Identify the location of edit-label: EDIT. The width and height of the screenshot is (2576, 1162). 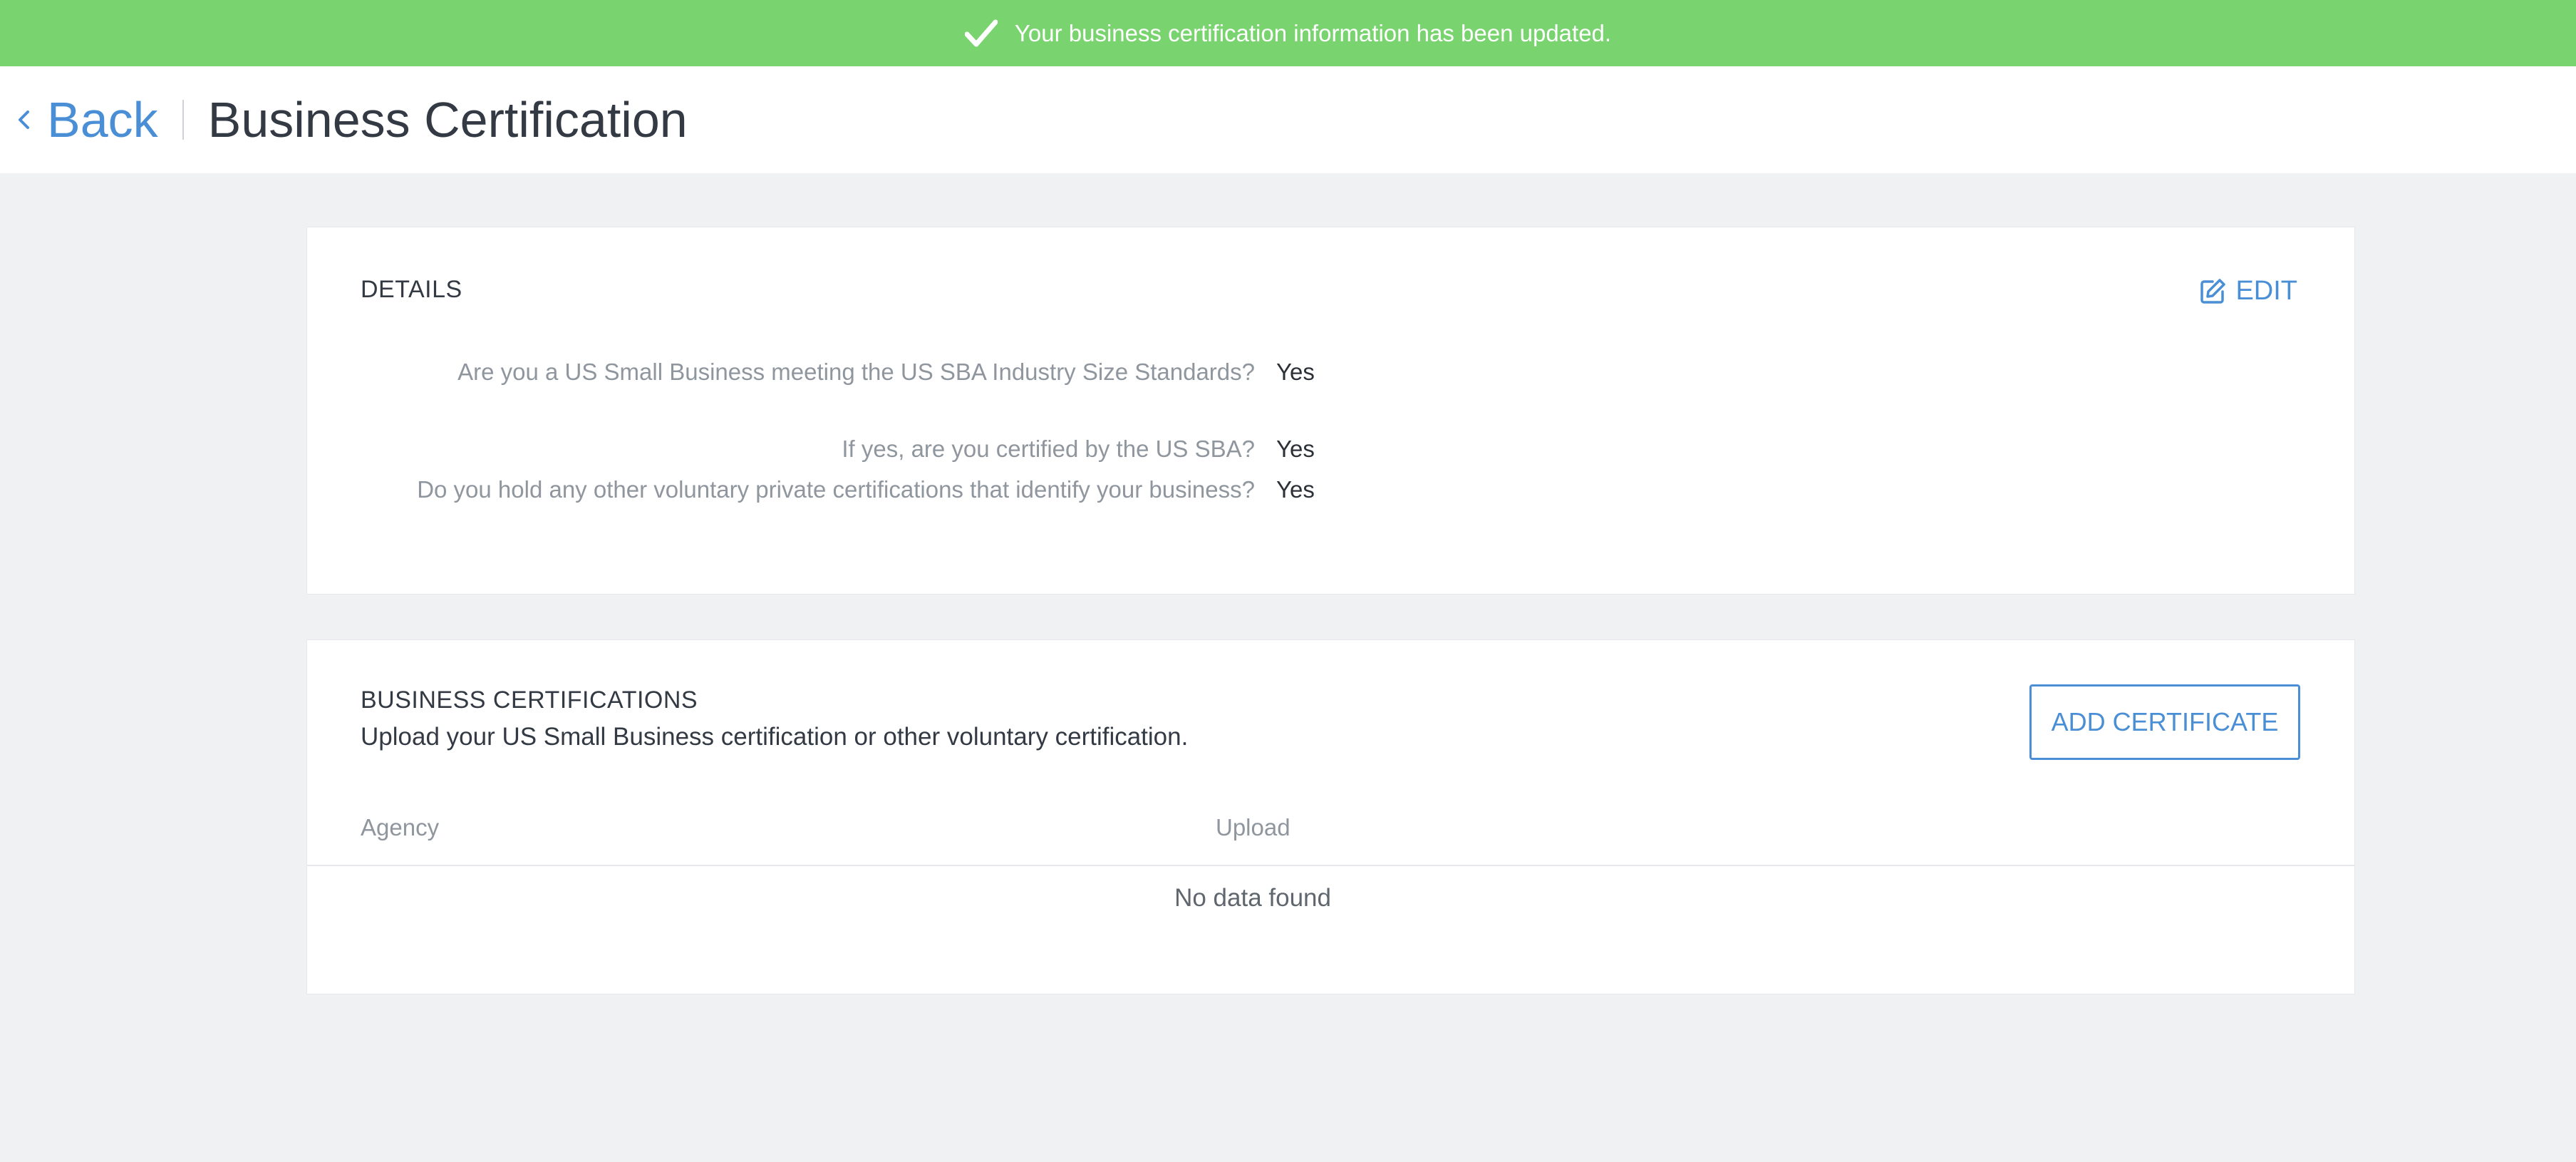
(2266, 291).